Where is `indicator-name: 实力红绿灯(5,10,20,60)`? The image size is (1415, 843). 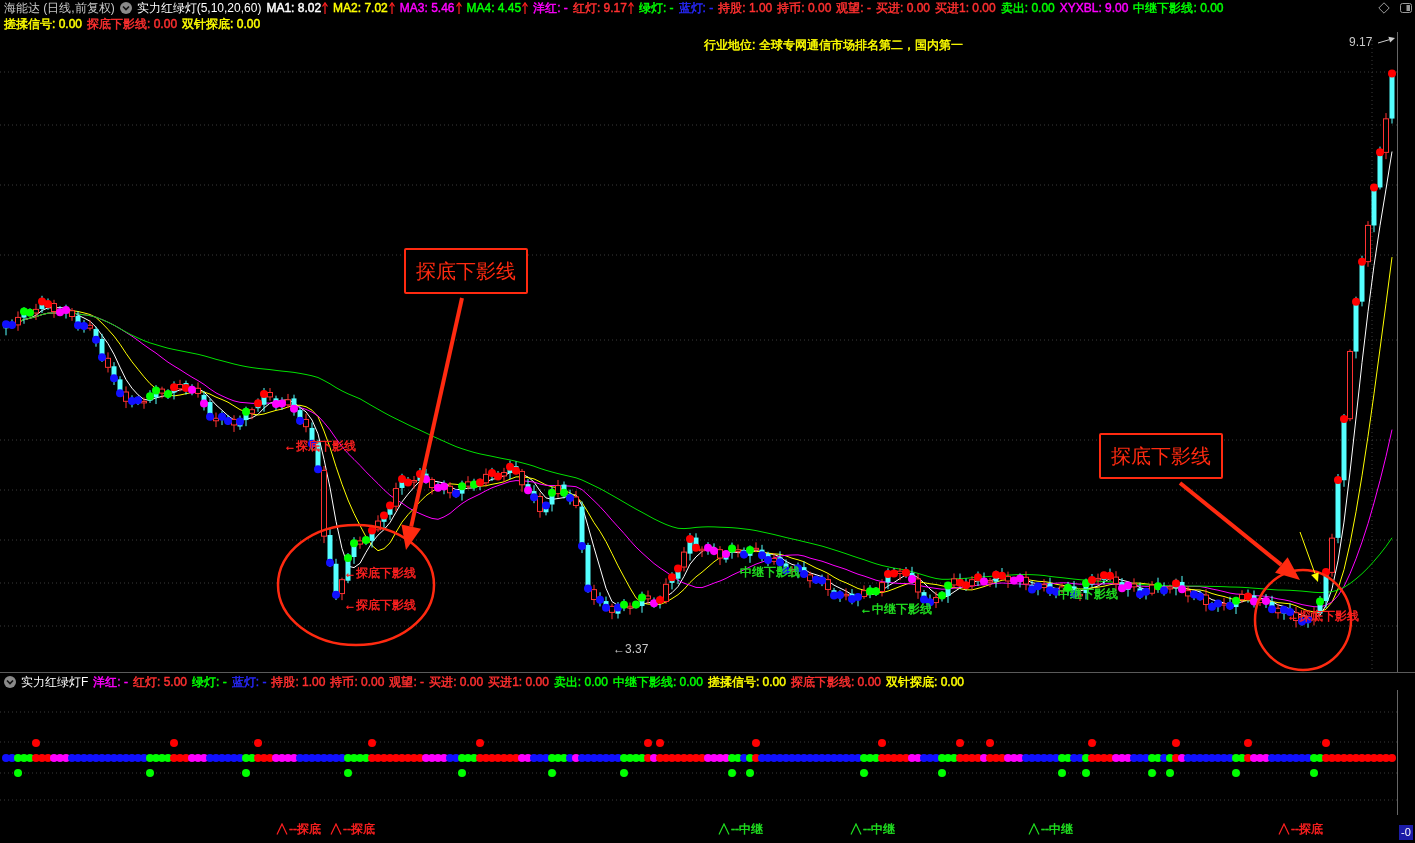
indicator-name: 实力红绿灯(5,10,20,60) is located at coordinates (199, 8).